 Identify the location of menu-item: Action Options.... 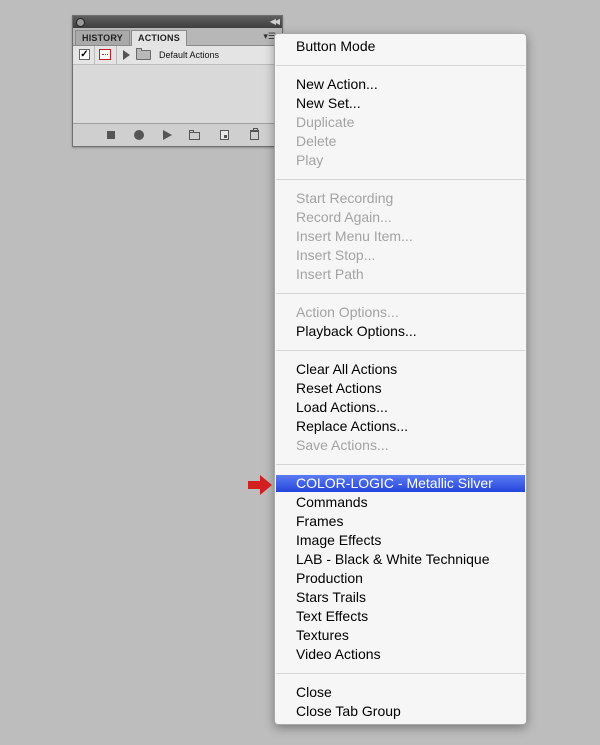
(347, 312).